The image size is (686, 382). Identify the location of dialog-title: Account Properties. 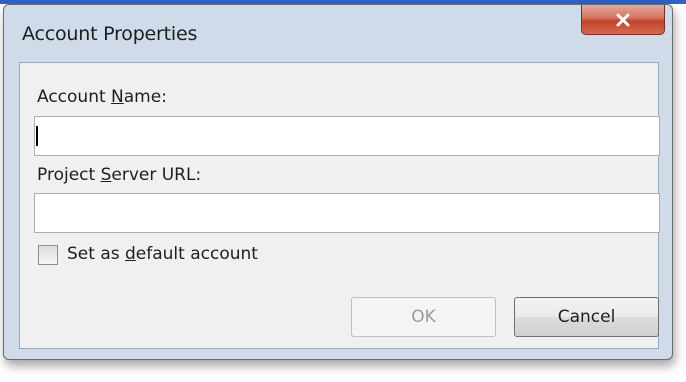
(110, 34).